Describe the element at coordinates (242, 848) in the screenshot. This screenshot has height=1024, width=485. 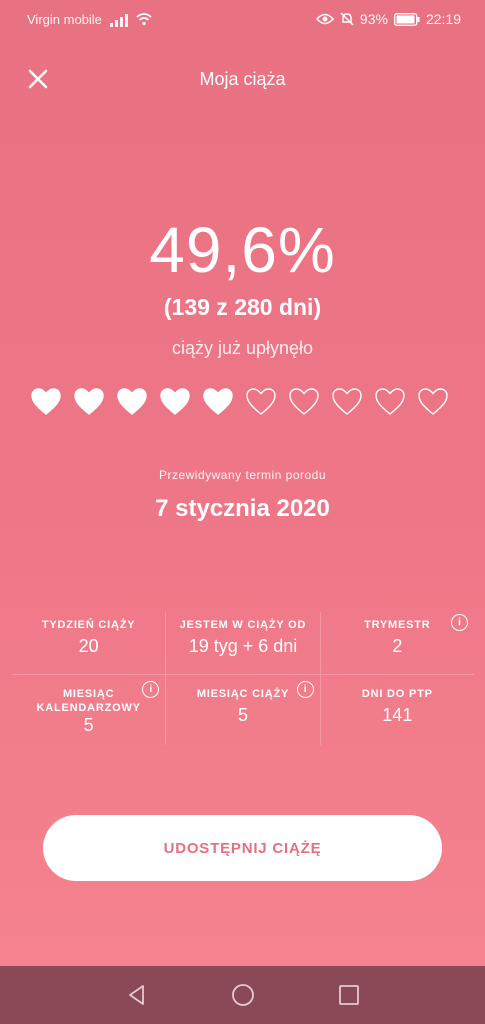
I see `share-pregnancy-button: UDOSTĘPNIJ CIĄŻĘ` at that location.